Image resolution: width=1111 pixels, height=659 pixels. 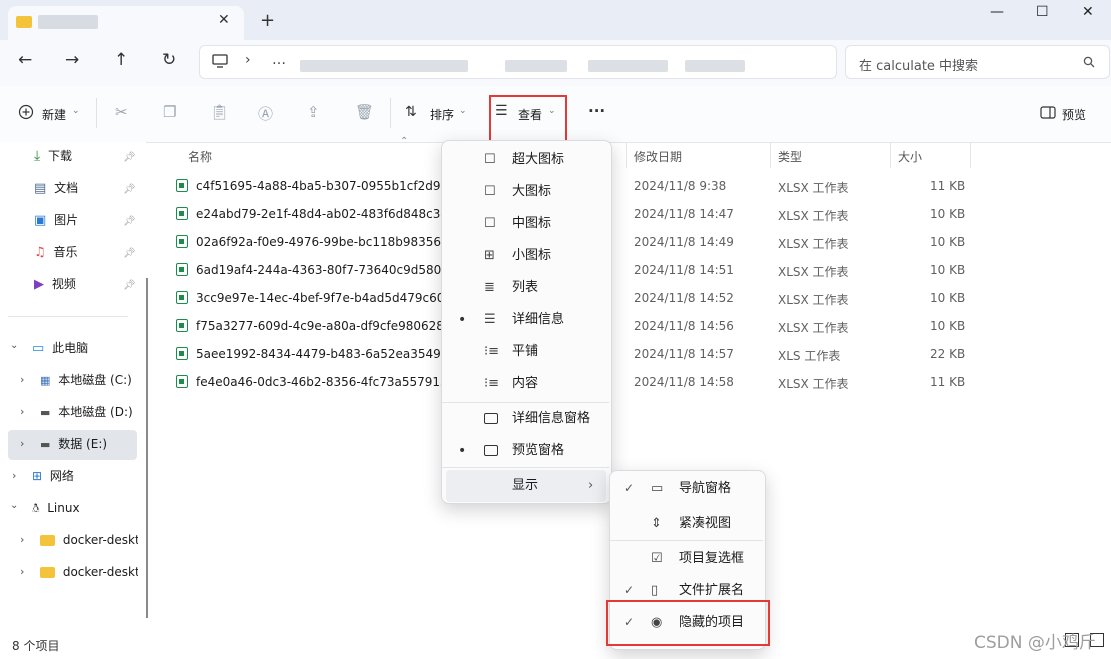 I want to click on sidebar-item-pictures: ▣ 图片, so click(x=84, y=220).